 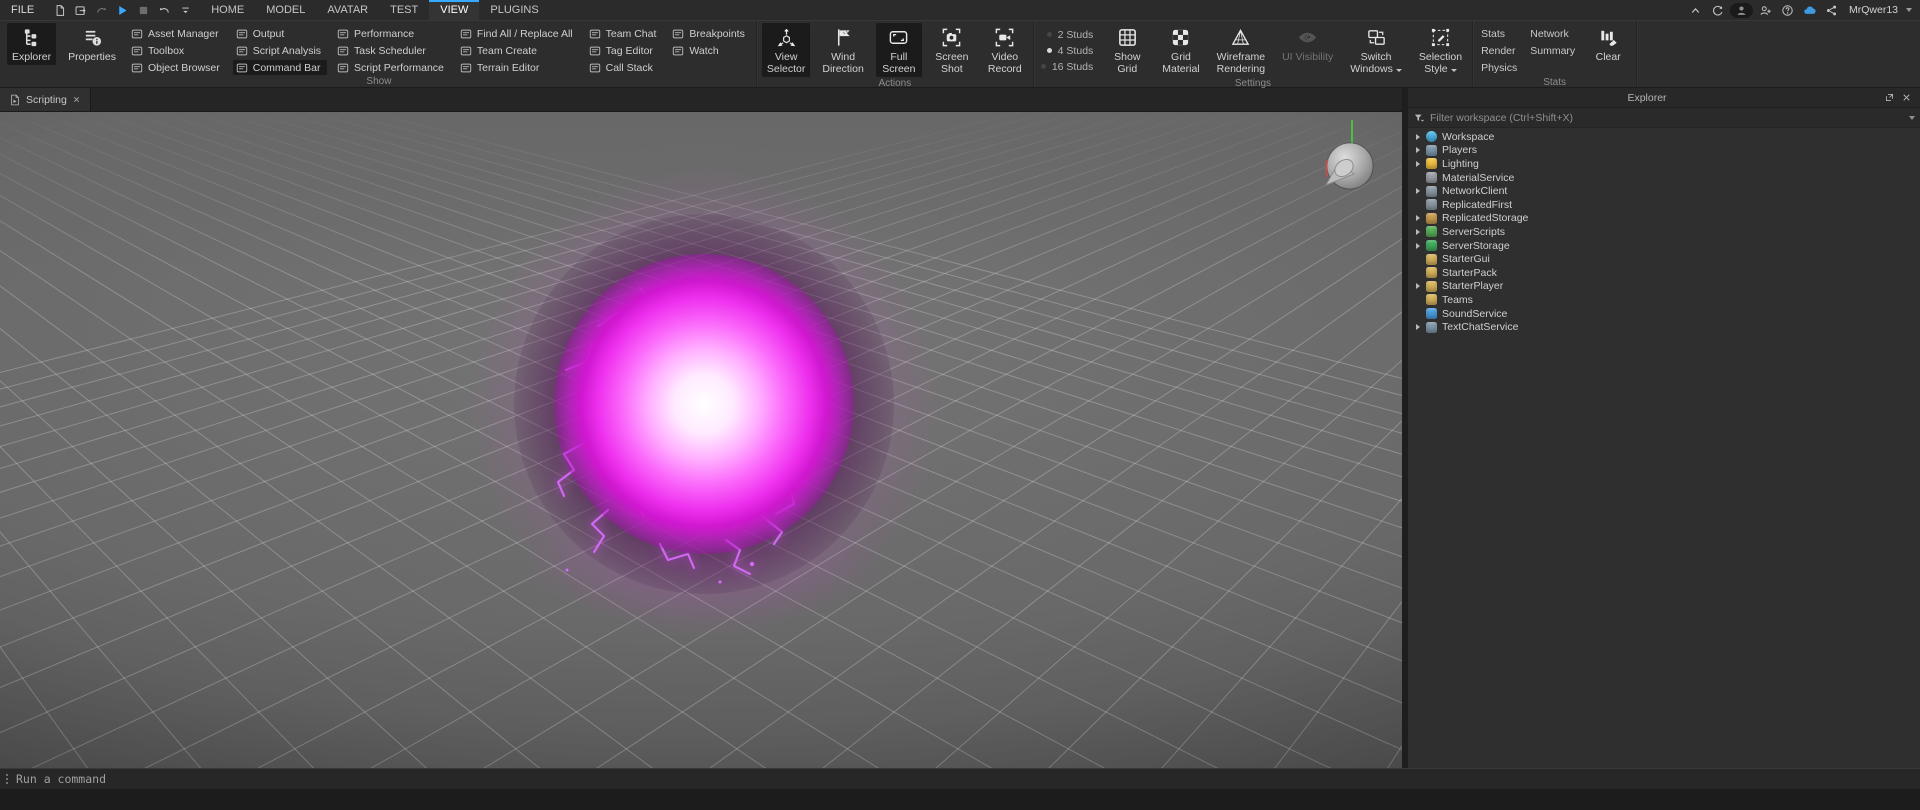 I want to click on quickbar-new-file, so click(x=59, y=10).